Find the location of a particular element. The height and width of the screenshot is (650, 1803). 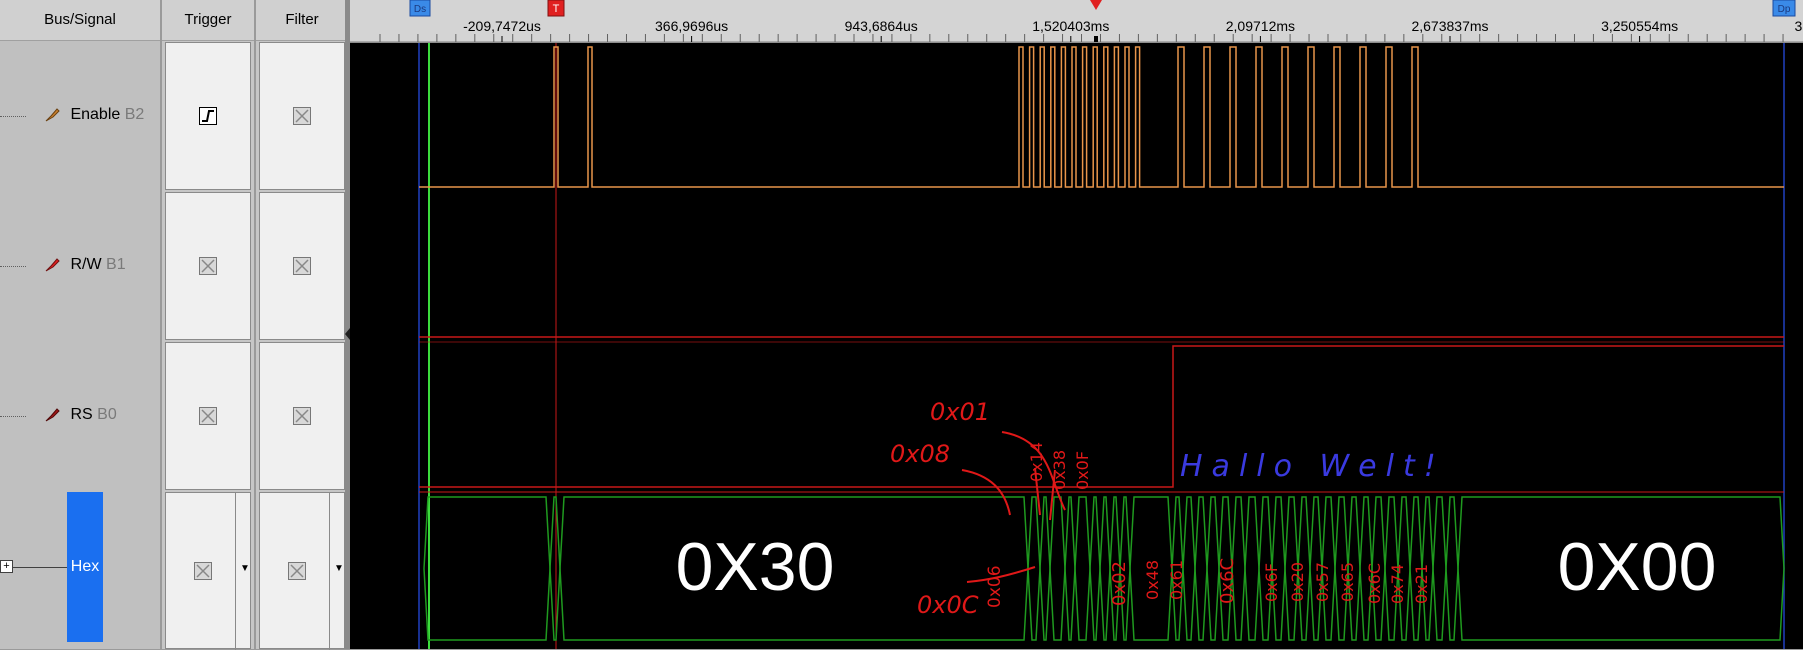

ruler-tick-label: -209,7472us is located at coordinates (502, 26).